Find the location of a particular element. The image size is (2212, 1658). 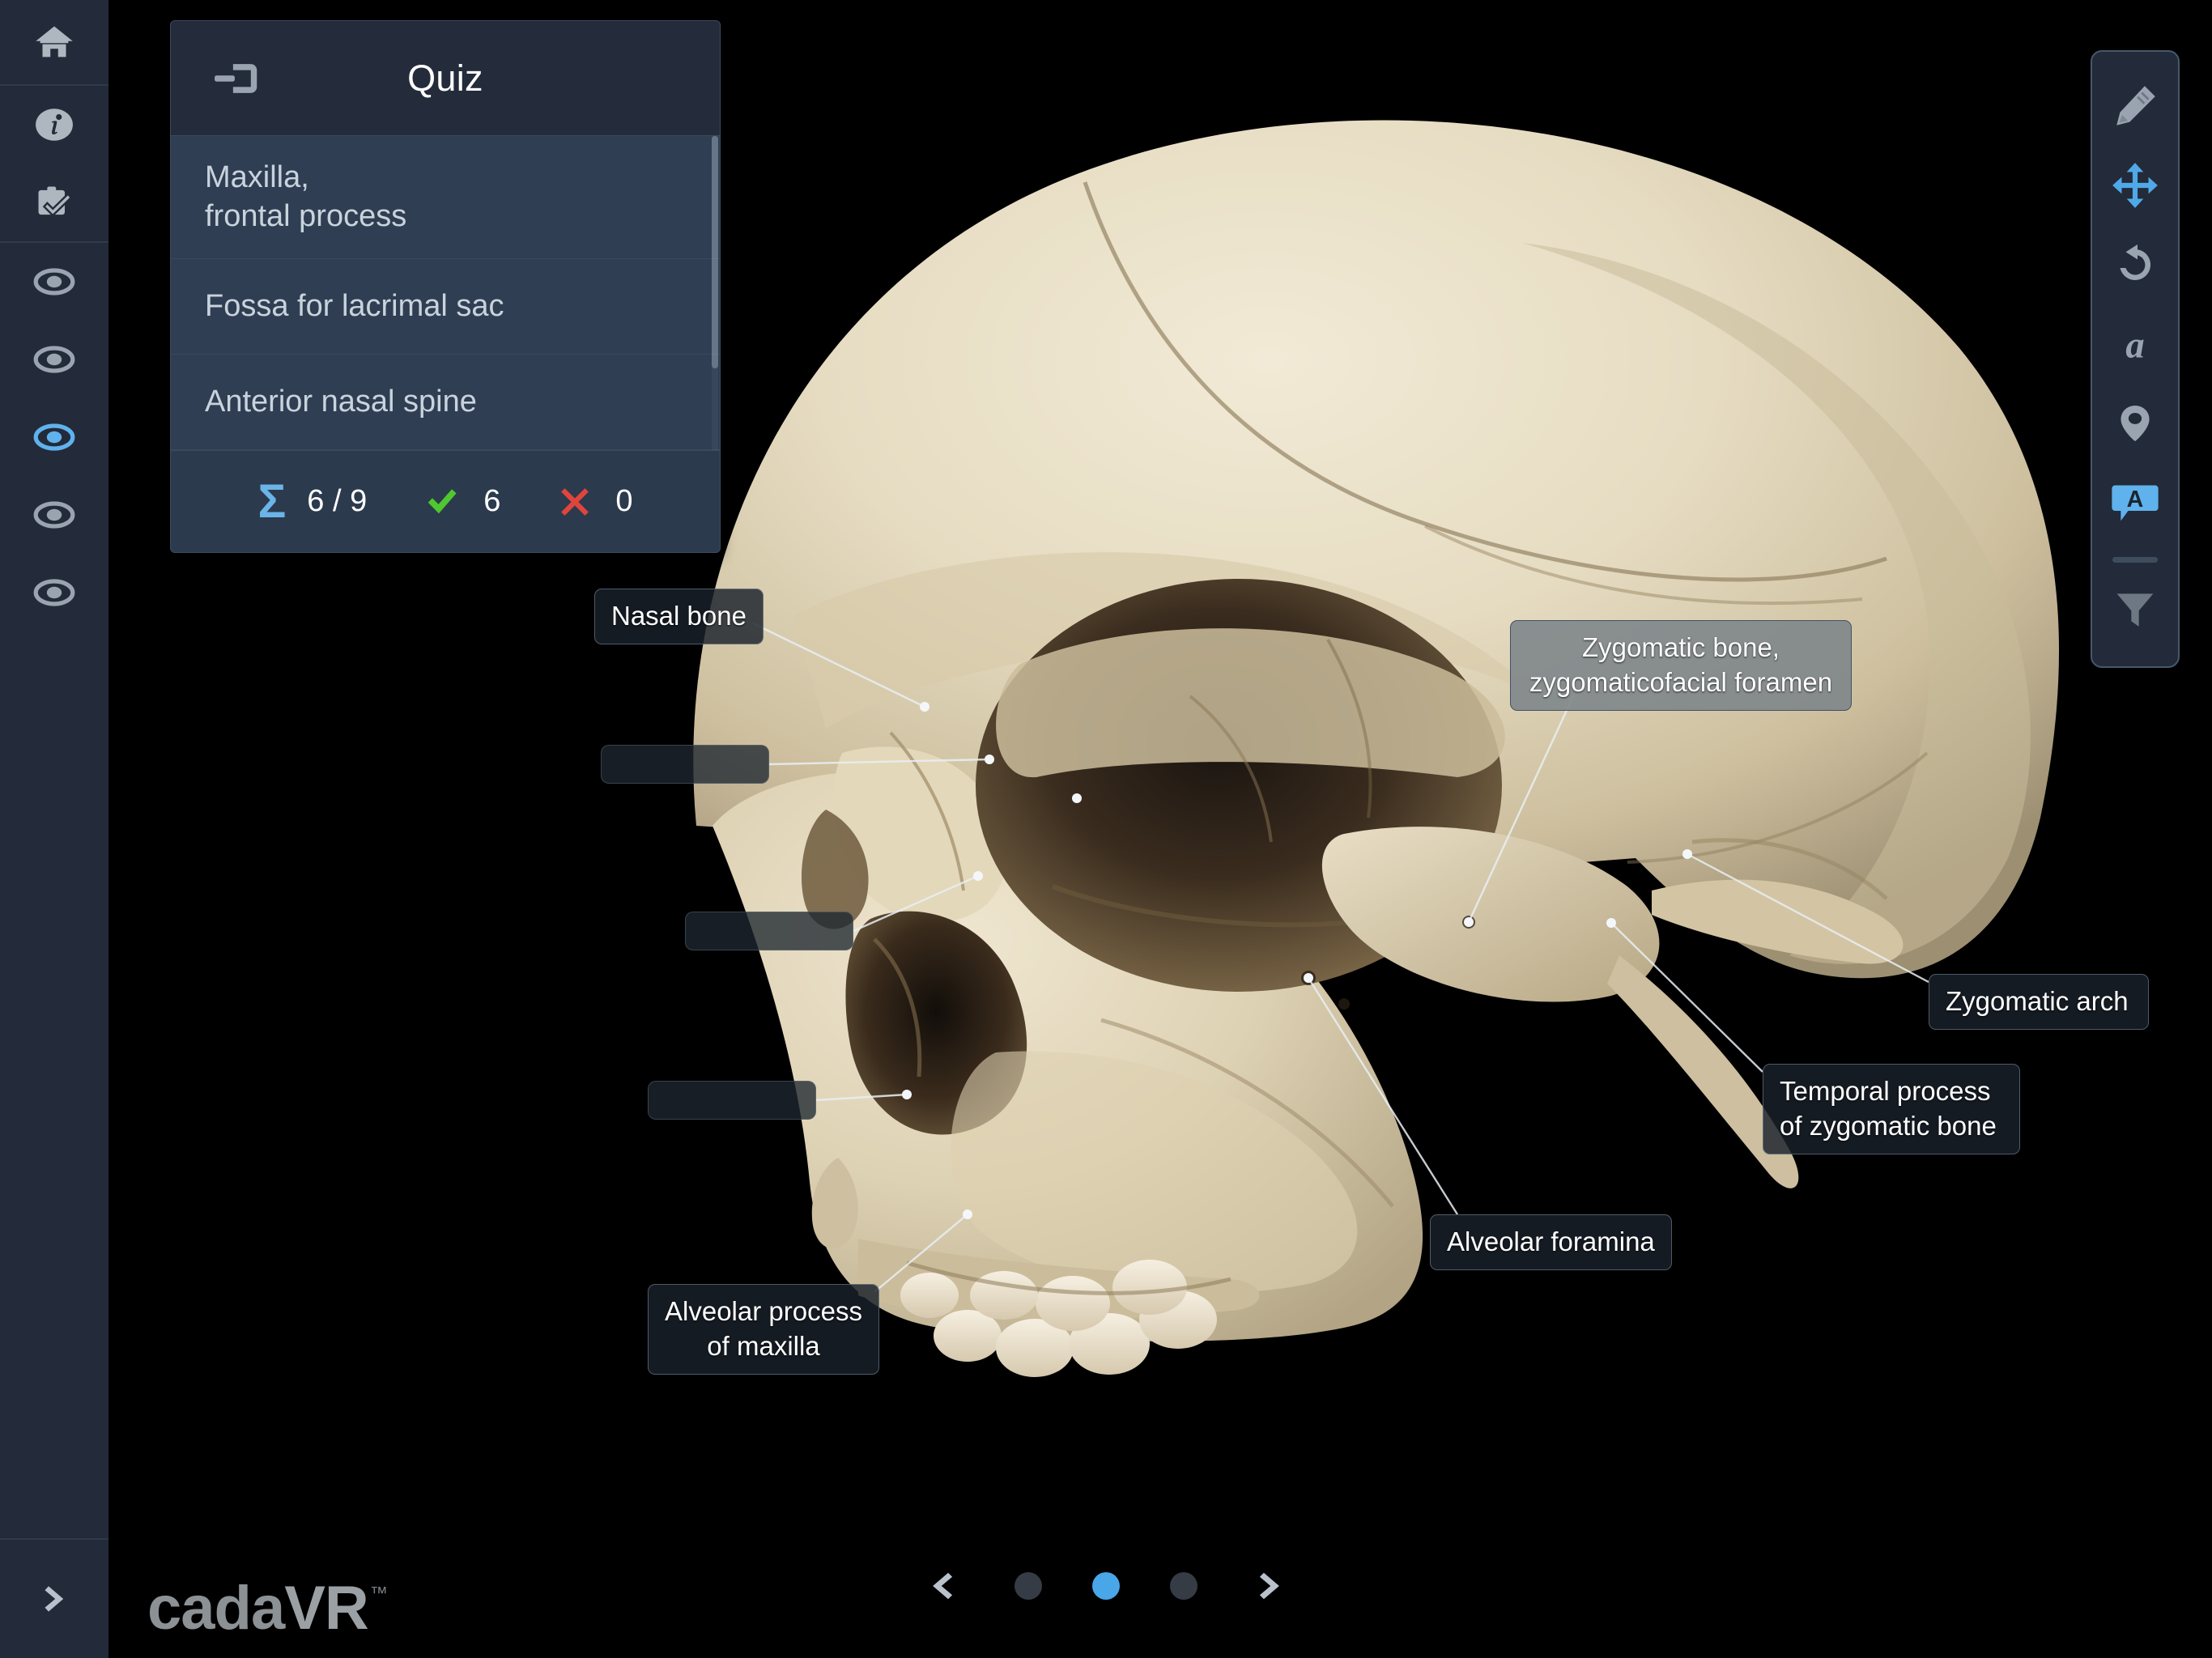

pager-prev-button is located at coordinates (943, 1586).